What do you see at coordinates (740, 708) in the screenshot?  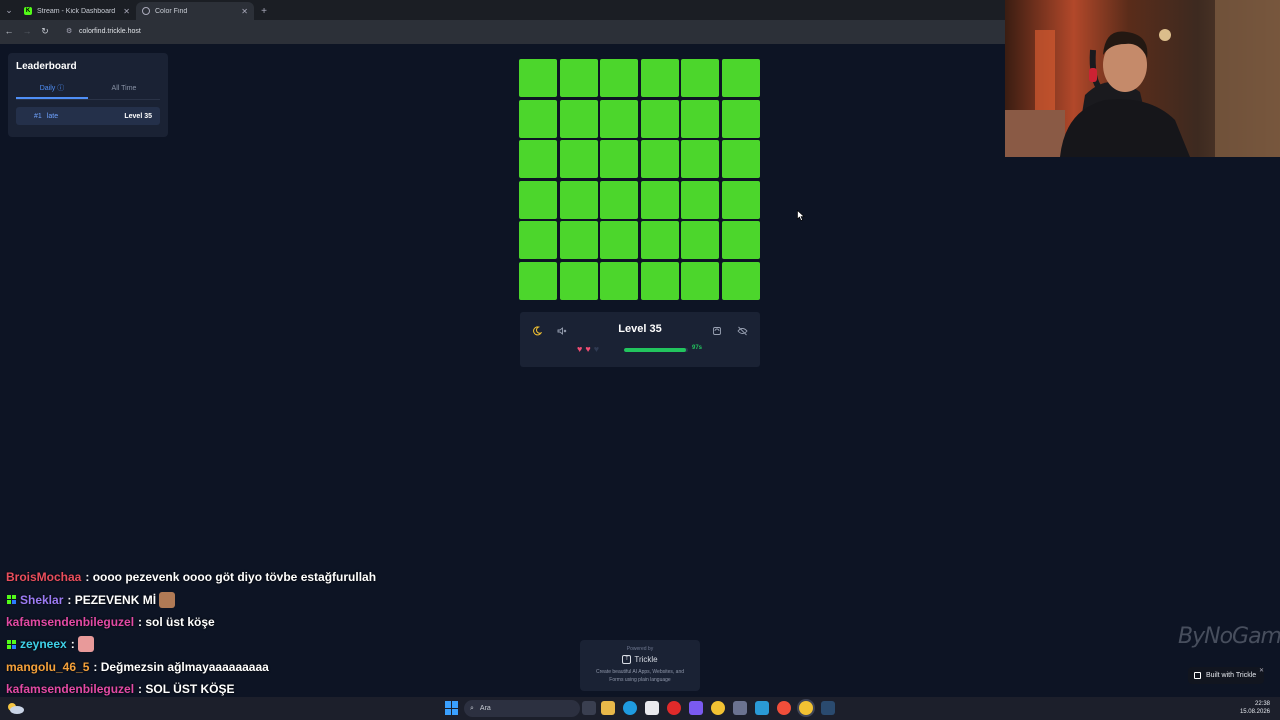 I see `calculator-icon` at bounding box center [740, 708].